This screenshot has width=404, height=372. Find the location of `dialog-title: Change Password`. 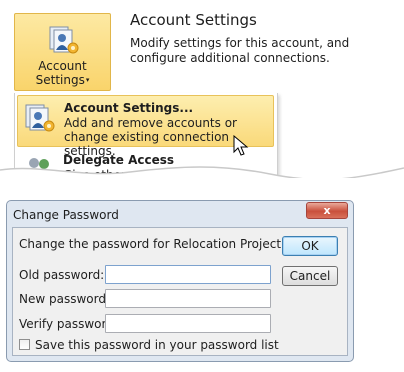

dialog-title: Change Password is located at coordinates (66, 215).